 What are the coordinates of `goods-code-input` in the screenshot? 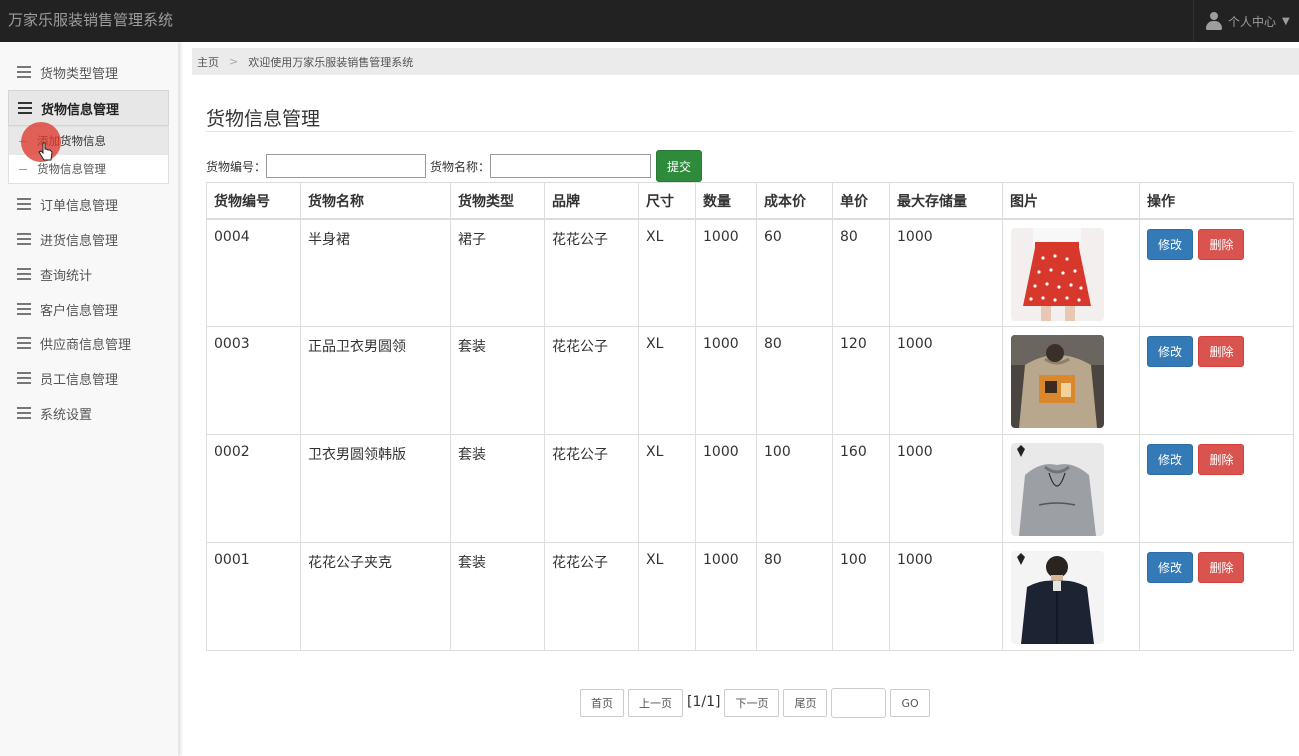 It's located at (346, 166).